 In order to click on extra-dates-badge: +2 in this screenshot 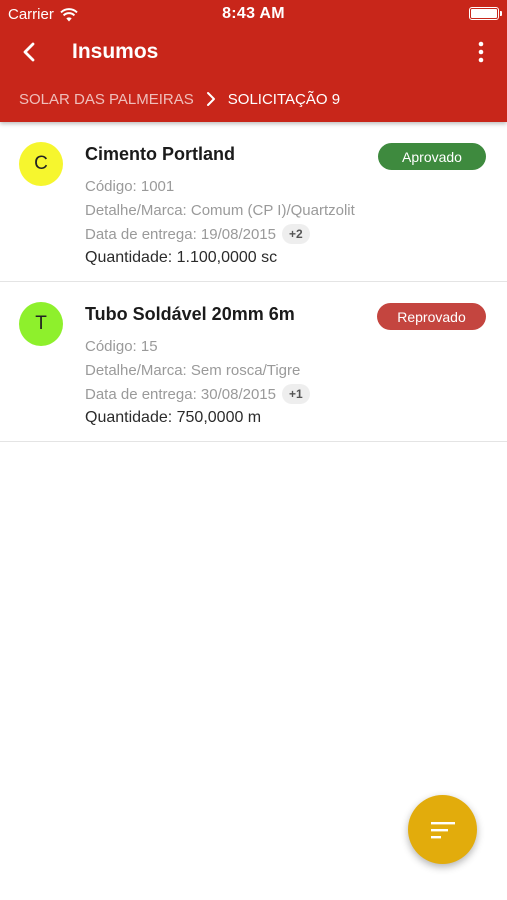, I will do `click(296, 234)`.